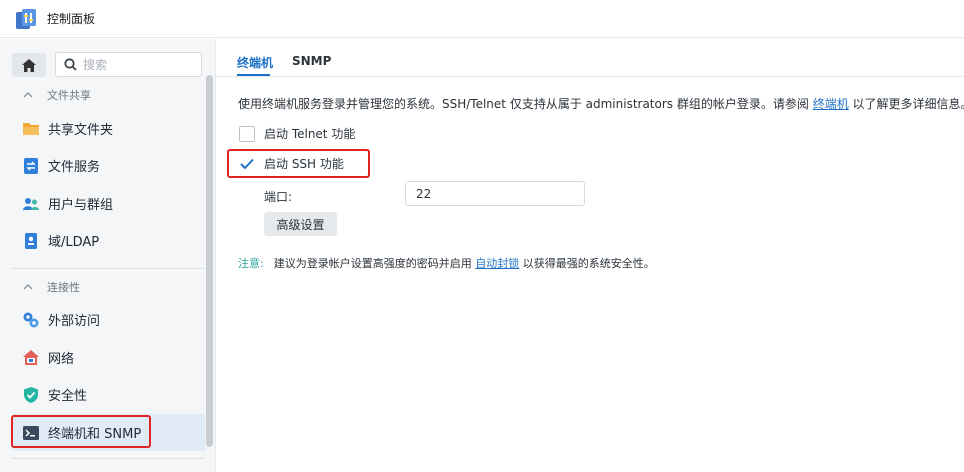 The image size is (964, 472). What do you see at coordinates (31, 128) in the screenshot?
I see `folder-icon` at bounding box center [31, 128].